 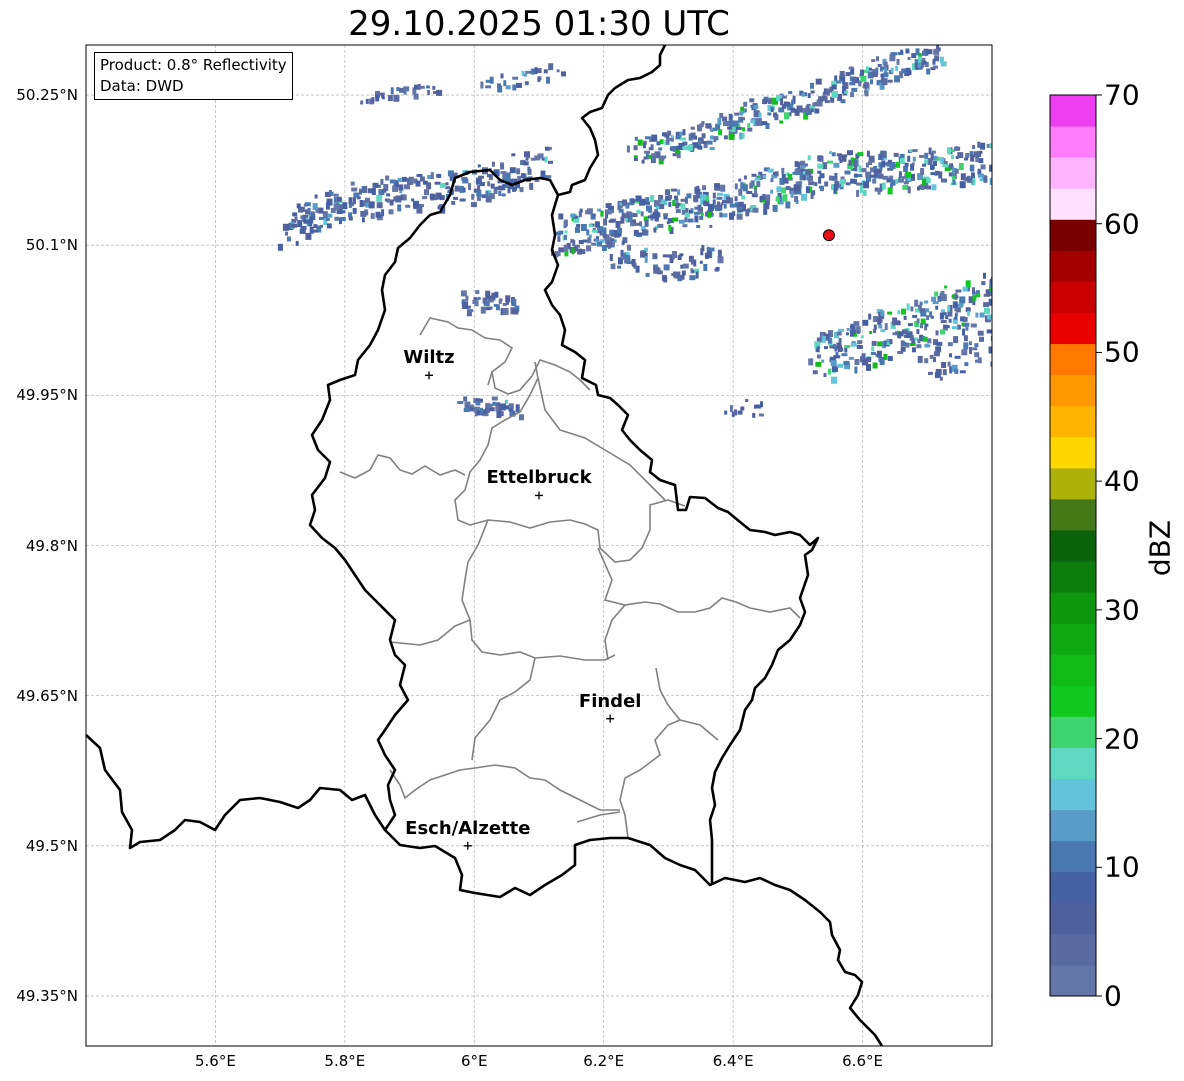 I want to click on colorbar-label: dBZ, so click(x=1160, y=548).